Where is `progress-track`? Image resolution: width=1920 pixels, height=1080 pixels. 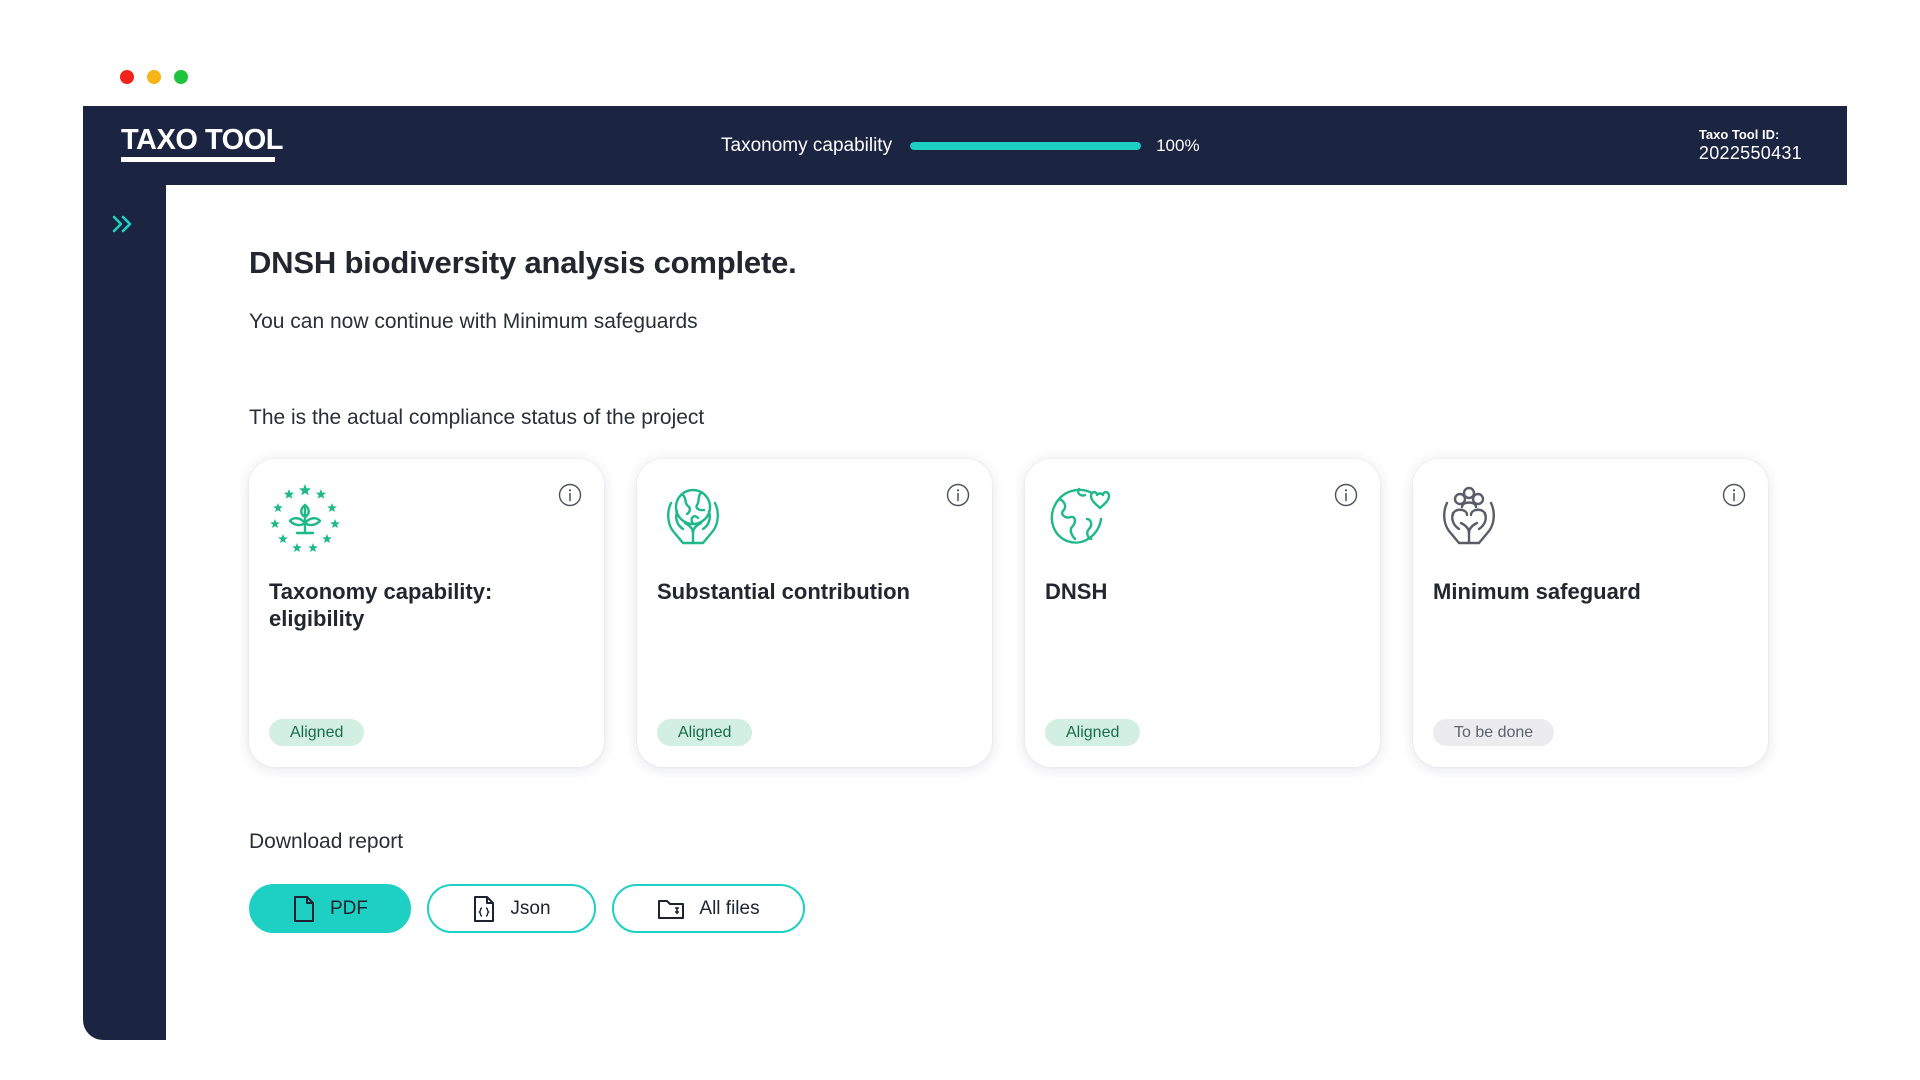
progress-track is located at coordinates (1026, 146).